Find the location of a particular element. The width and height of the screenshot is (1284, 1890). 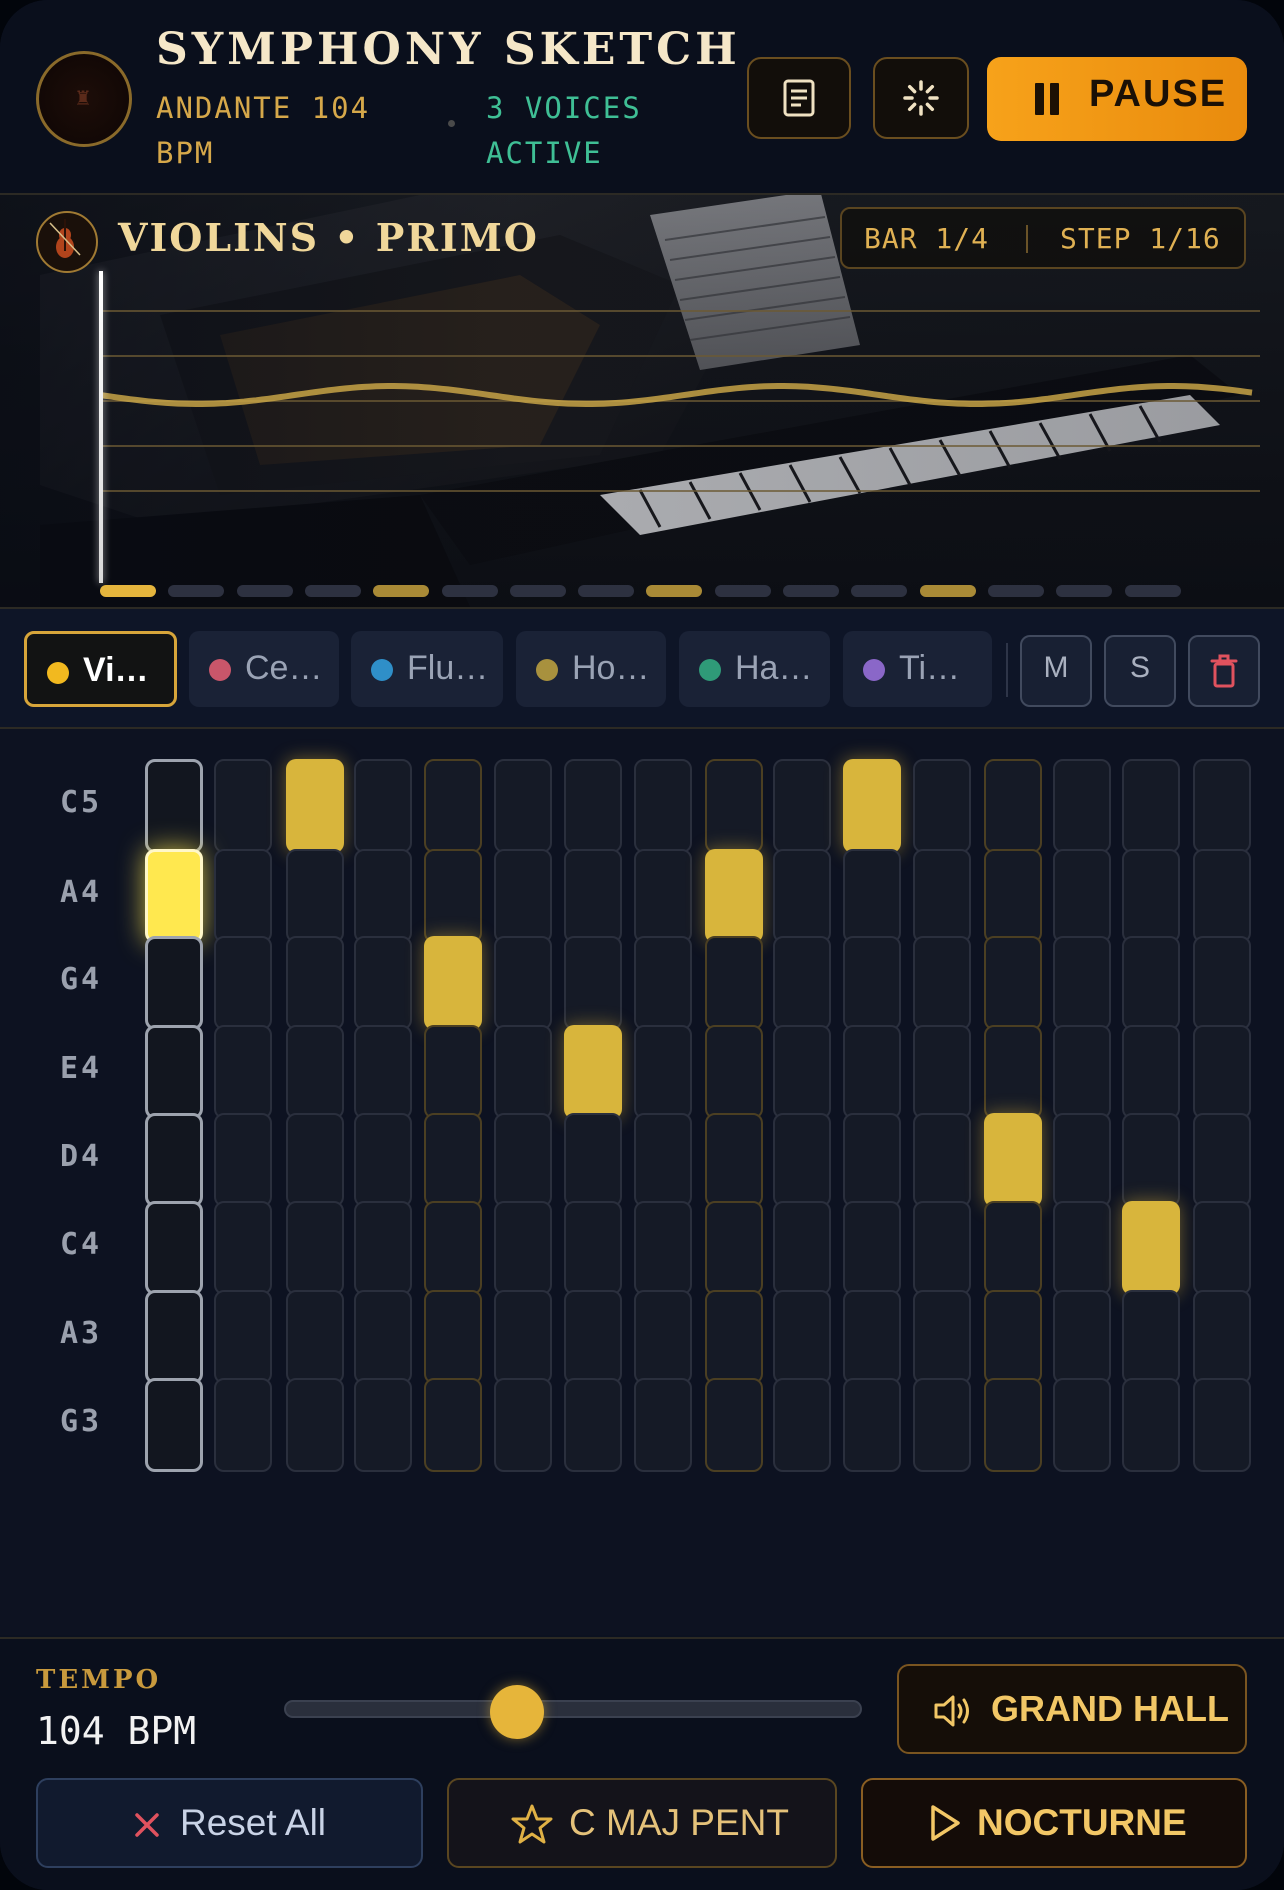

settings-button is located at coordinates (921, 98).